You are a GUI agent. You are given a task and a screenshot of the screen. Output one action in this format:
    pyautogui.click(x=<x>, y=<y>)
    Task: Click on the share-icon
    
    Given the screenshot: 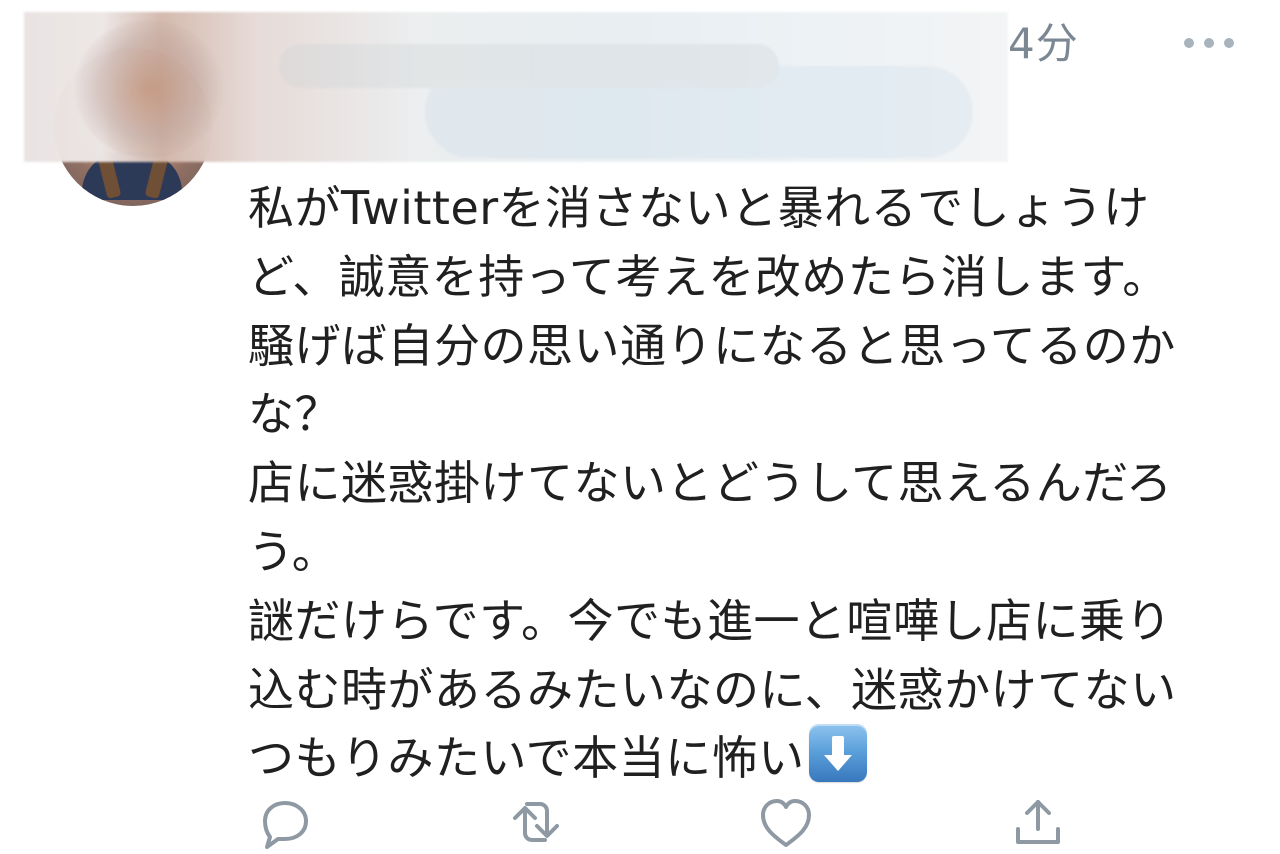 What is the action you would take?
    pyautogui.click(x=1038, y=822)
    